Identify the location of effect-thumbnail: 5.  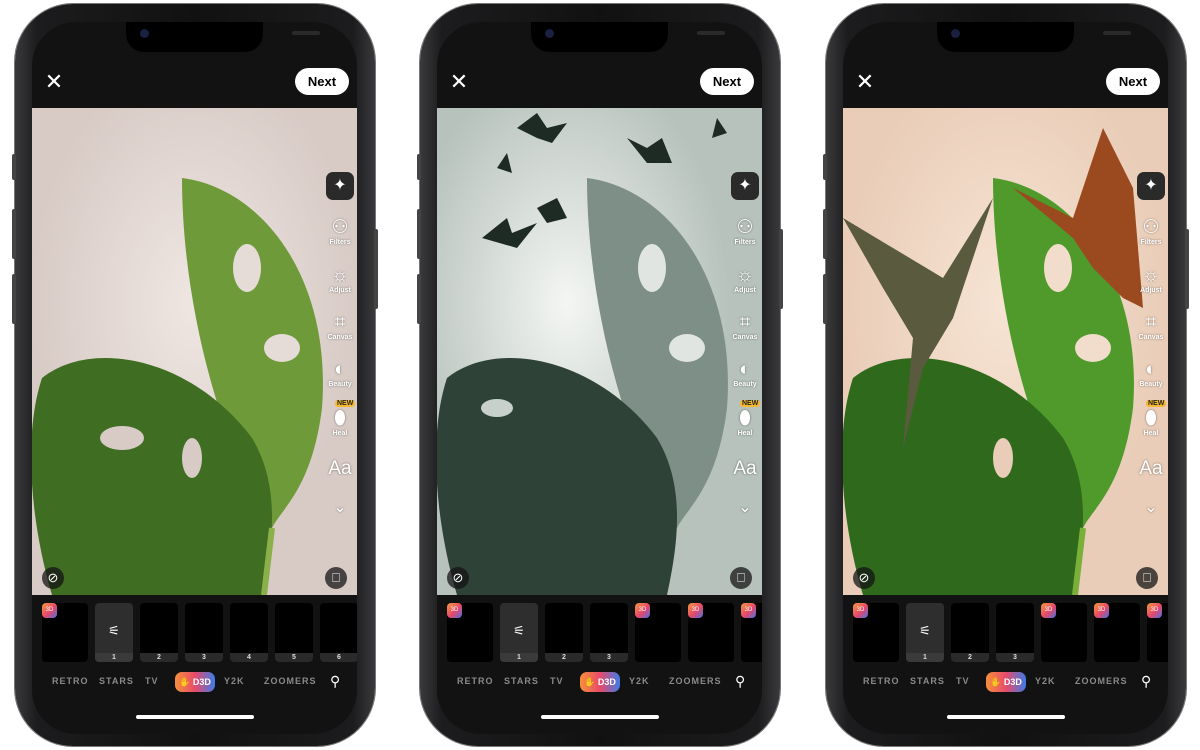
(294, 632).